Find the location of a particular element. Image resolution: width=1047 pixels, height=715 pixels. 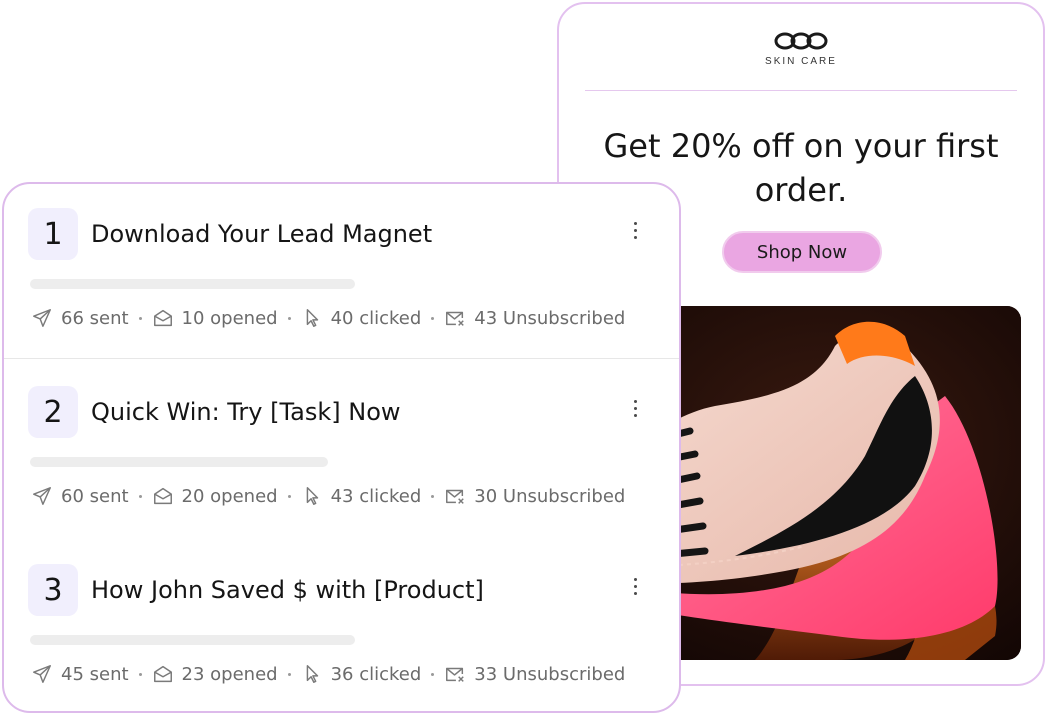

unsubscribed-stat: 43 Unsubscribed is located at coordinates (534, 318).